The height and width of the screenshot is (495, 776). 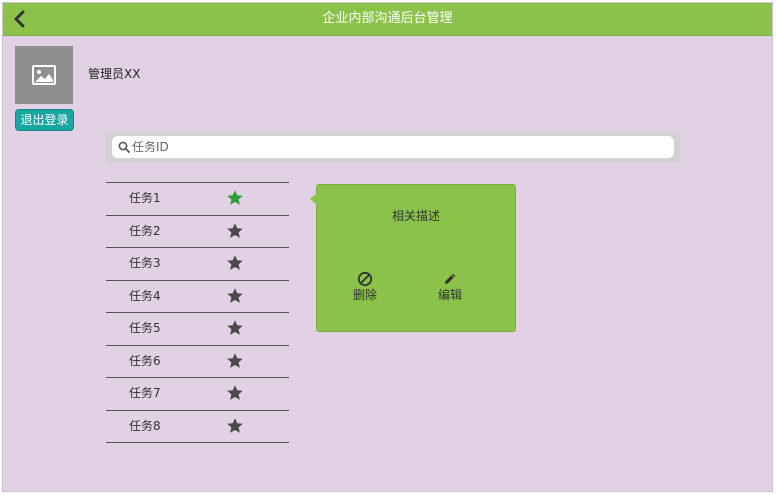 What do you see at coordinates (124, 147) in the screenshot?
I see `search-icon` at bounding box center [124, 147].